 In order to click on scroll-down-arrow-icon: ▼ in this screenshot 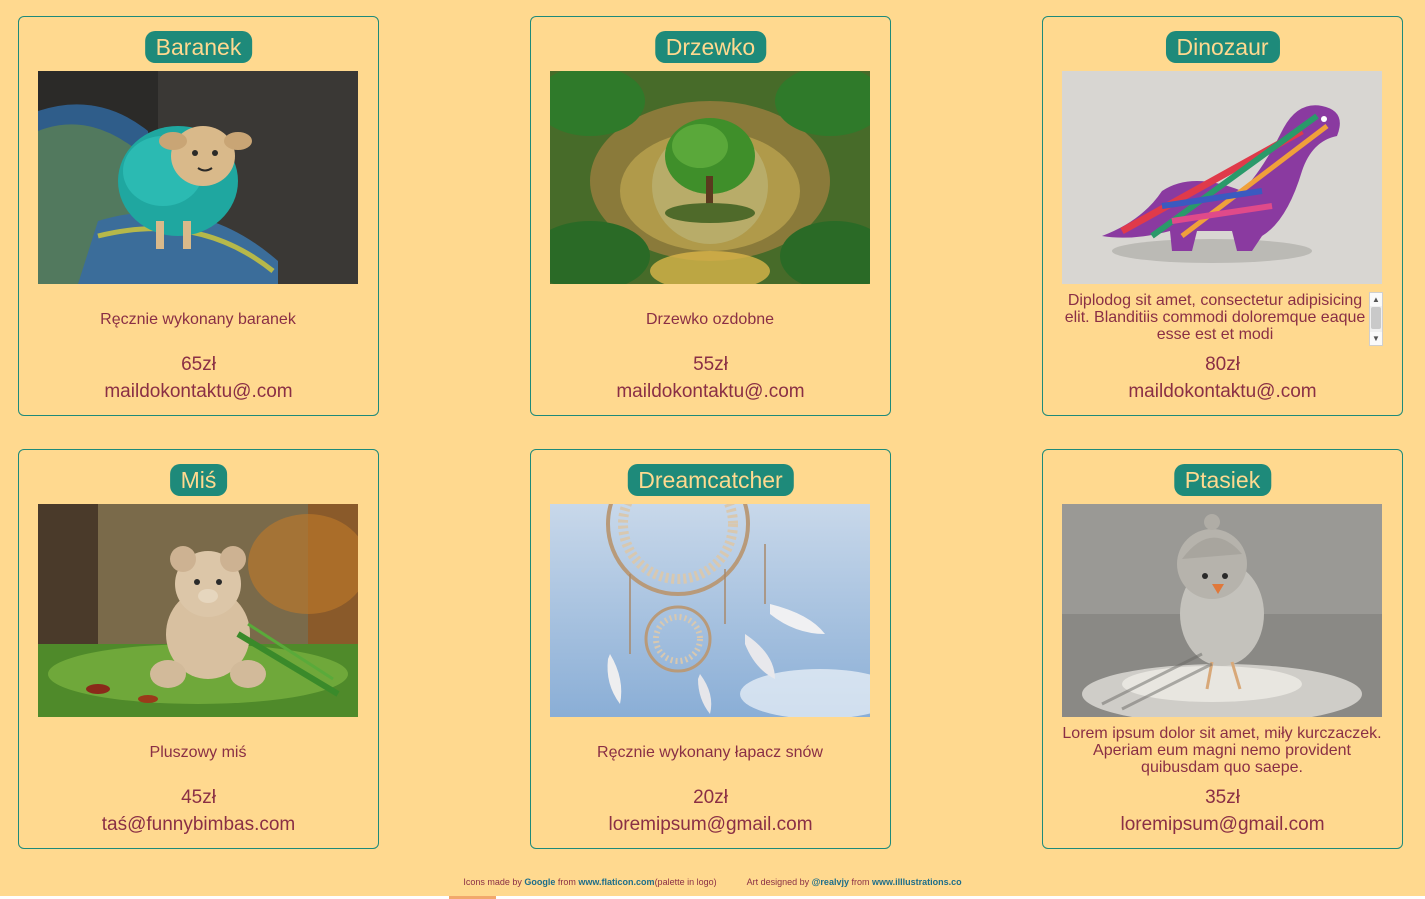, I will do `click(1376, 338)`.